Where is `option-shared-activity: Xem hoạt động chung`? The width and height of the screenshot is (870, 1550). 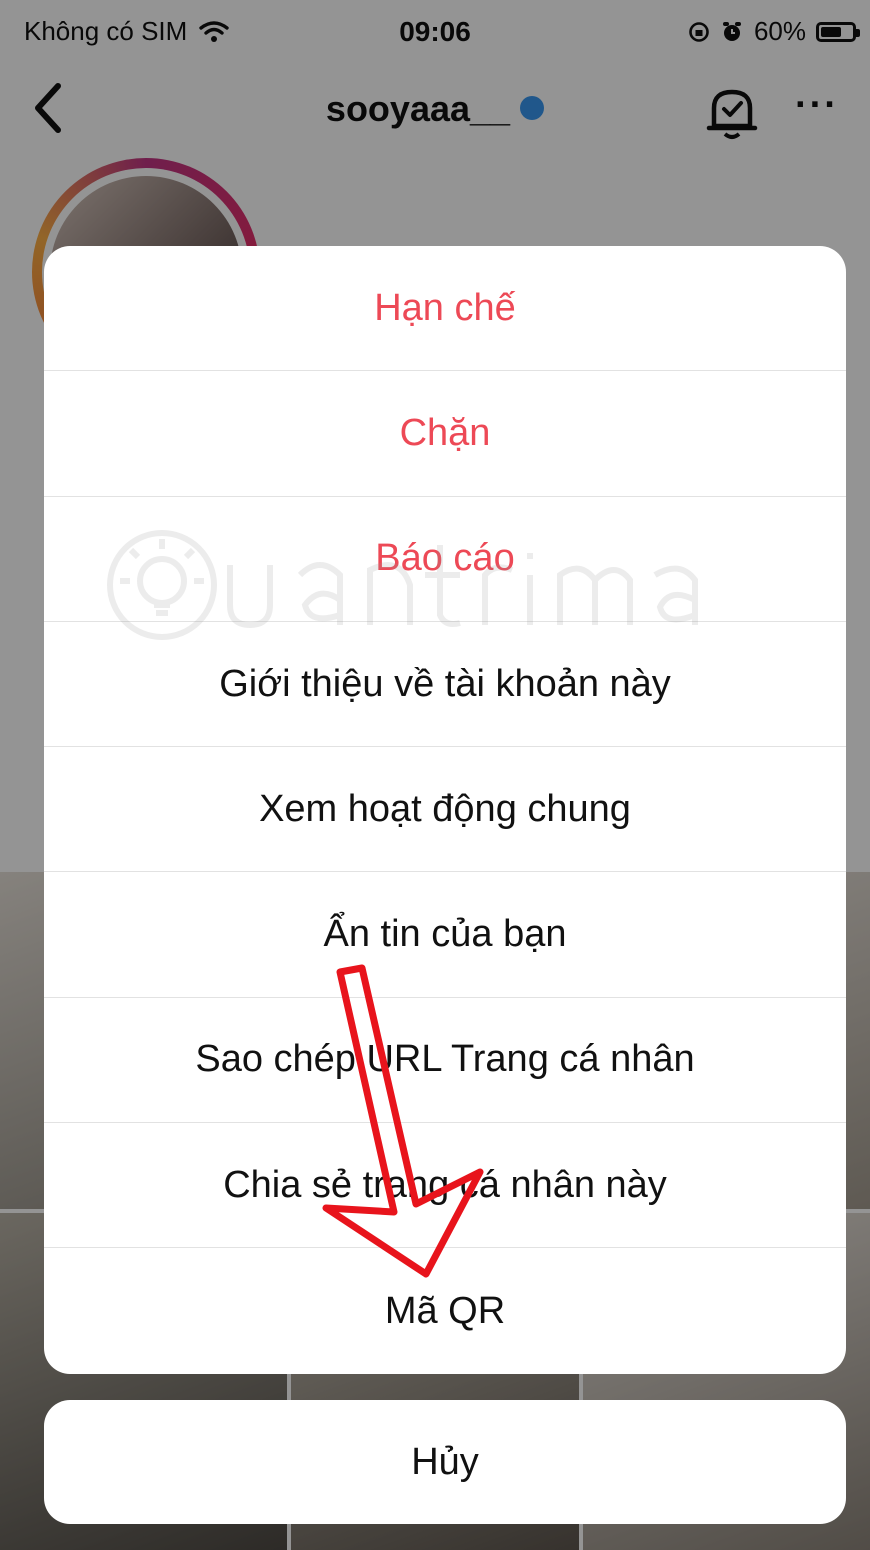
option-shared-activity: Xem hoạt động chung is located at coordinates (445, 810).